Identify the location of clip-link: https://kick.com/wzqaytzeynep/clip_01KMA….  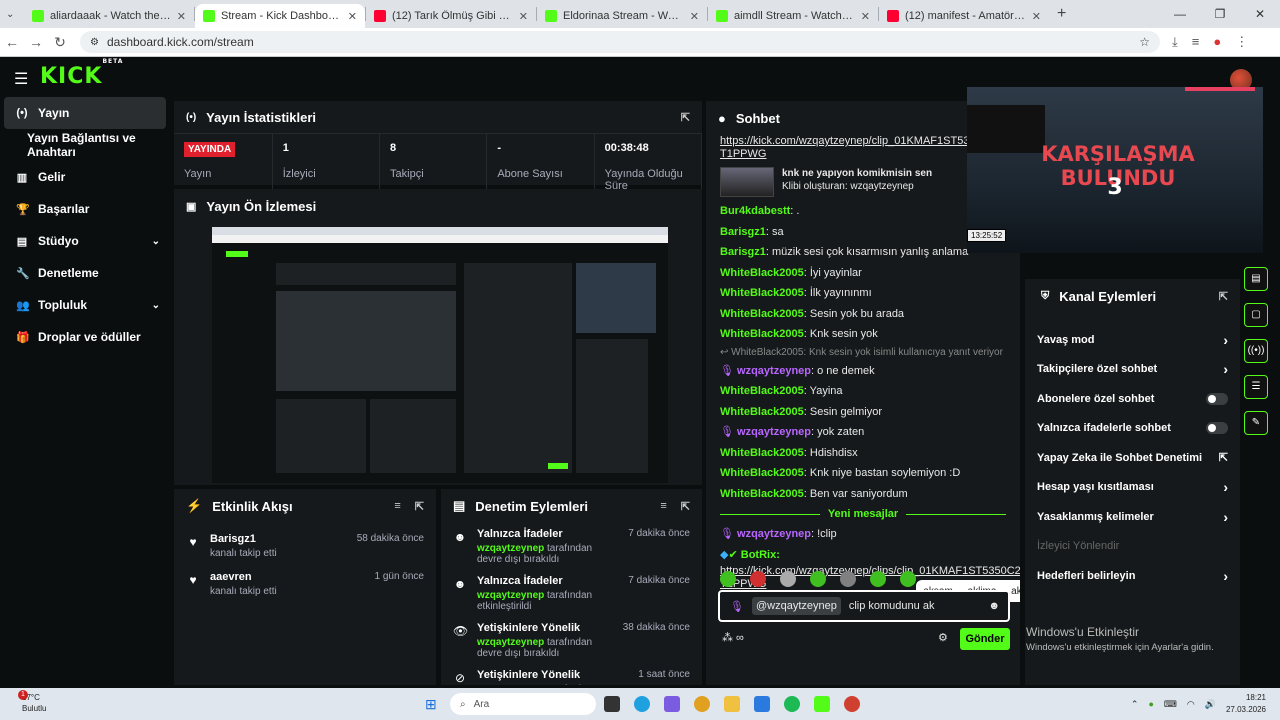
(863, 141).